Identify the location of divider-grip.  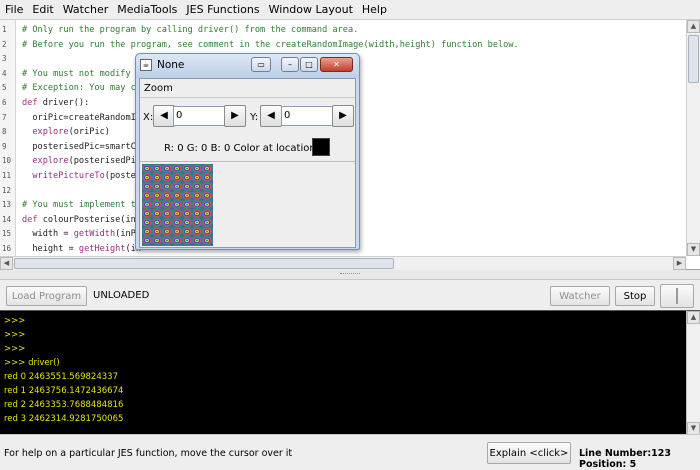
(350, 274).